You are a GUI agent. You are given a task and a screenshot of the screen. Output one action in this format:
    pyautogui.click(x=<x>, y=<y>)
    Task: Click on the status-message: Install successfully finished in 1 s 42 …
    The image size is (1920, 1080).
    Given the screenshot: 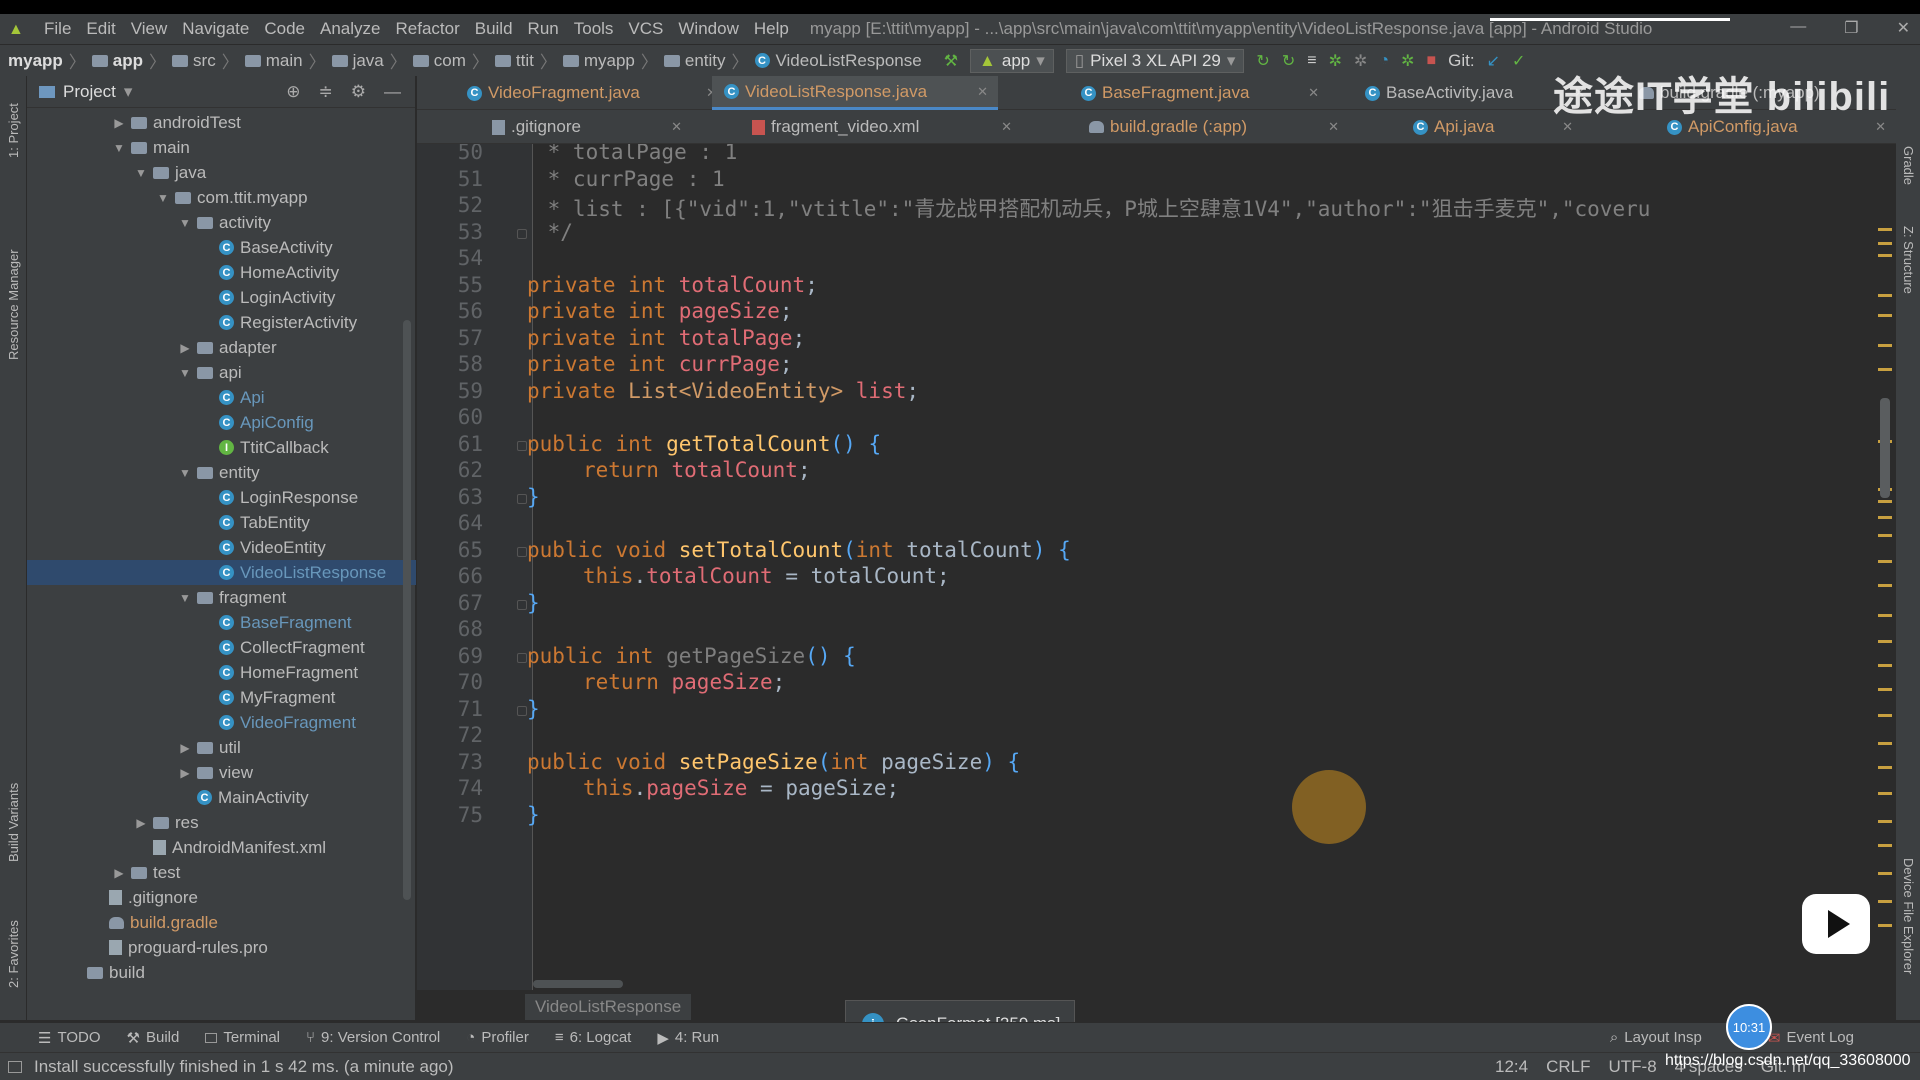 What is the action you would take?
    pyautogui.click(x=244, y=1067)
    